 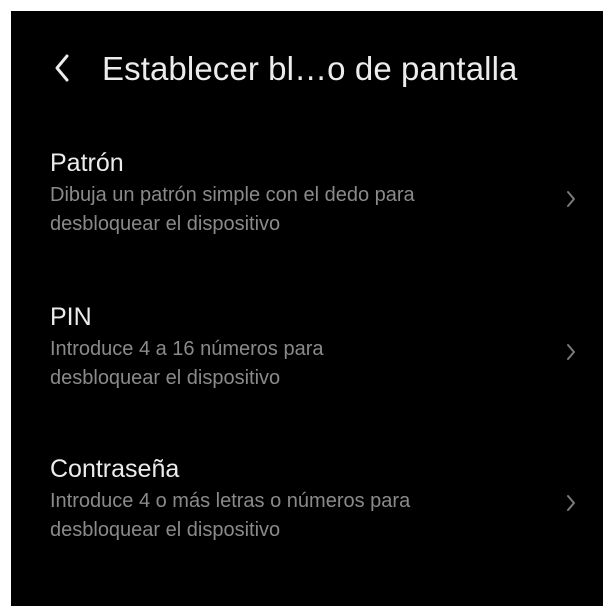 I want to click on option-description-line: Introduce 4 o más letras o números para, so click(x=230, y=501).